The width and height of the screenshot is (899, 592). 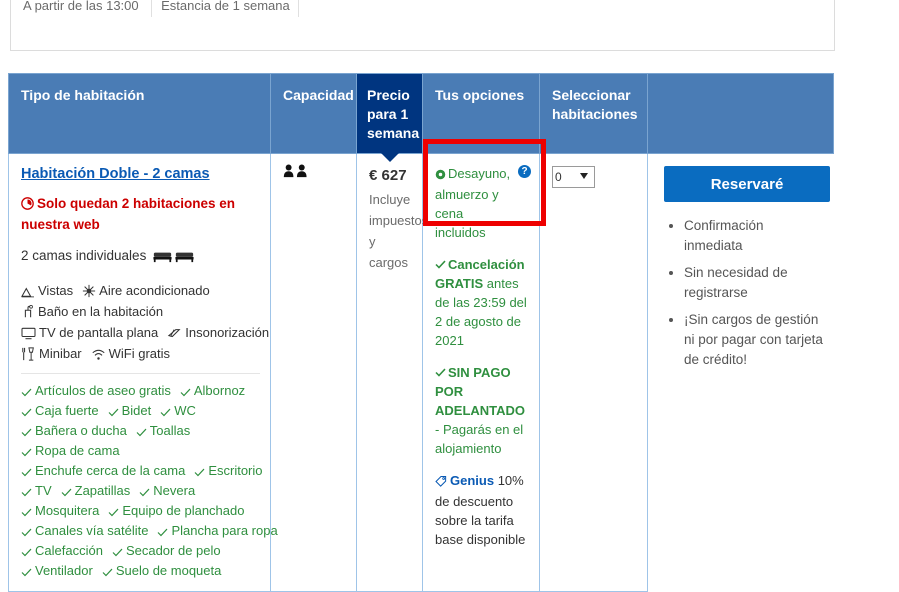 I want to click on price-cell: € 627 Incluye impuestos y cargos, so click(x=392, y=372).